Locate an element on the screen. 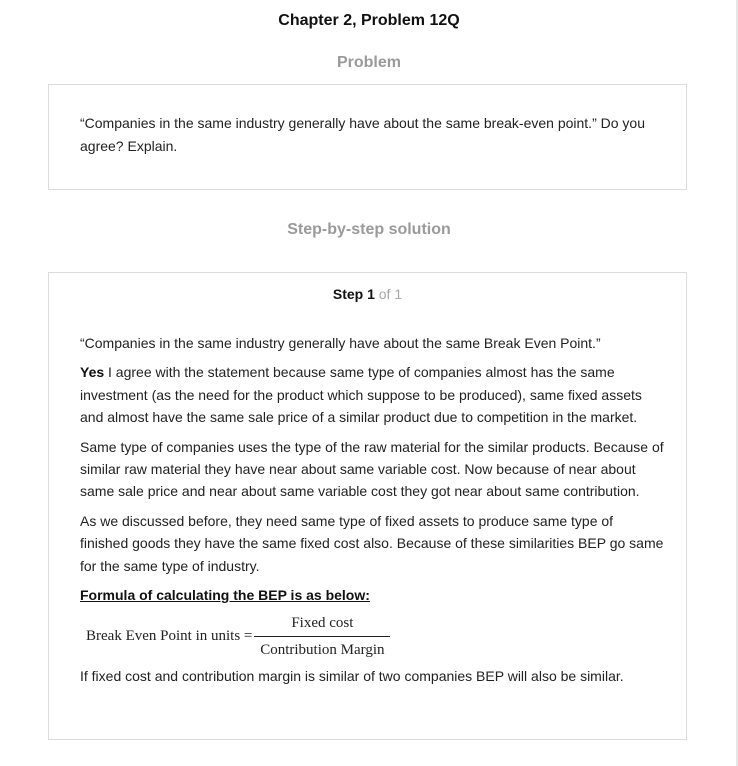 This screenshot has width=738, height=766. page-title: Chapter 2, Problem 12Q is located at coordinates (369, 20).